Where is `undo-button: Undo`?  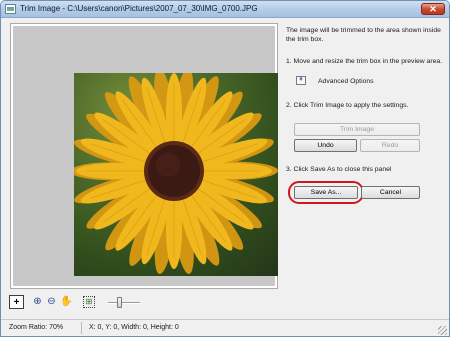
undo-button: Undo is located at coordinates (325, 145).